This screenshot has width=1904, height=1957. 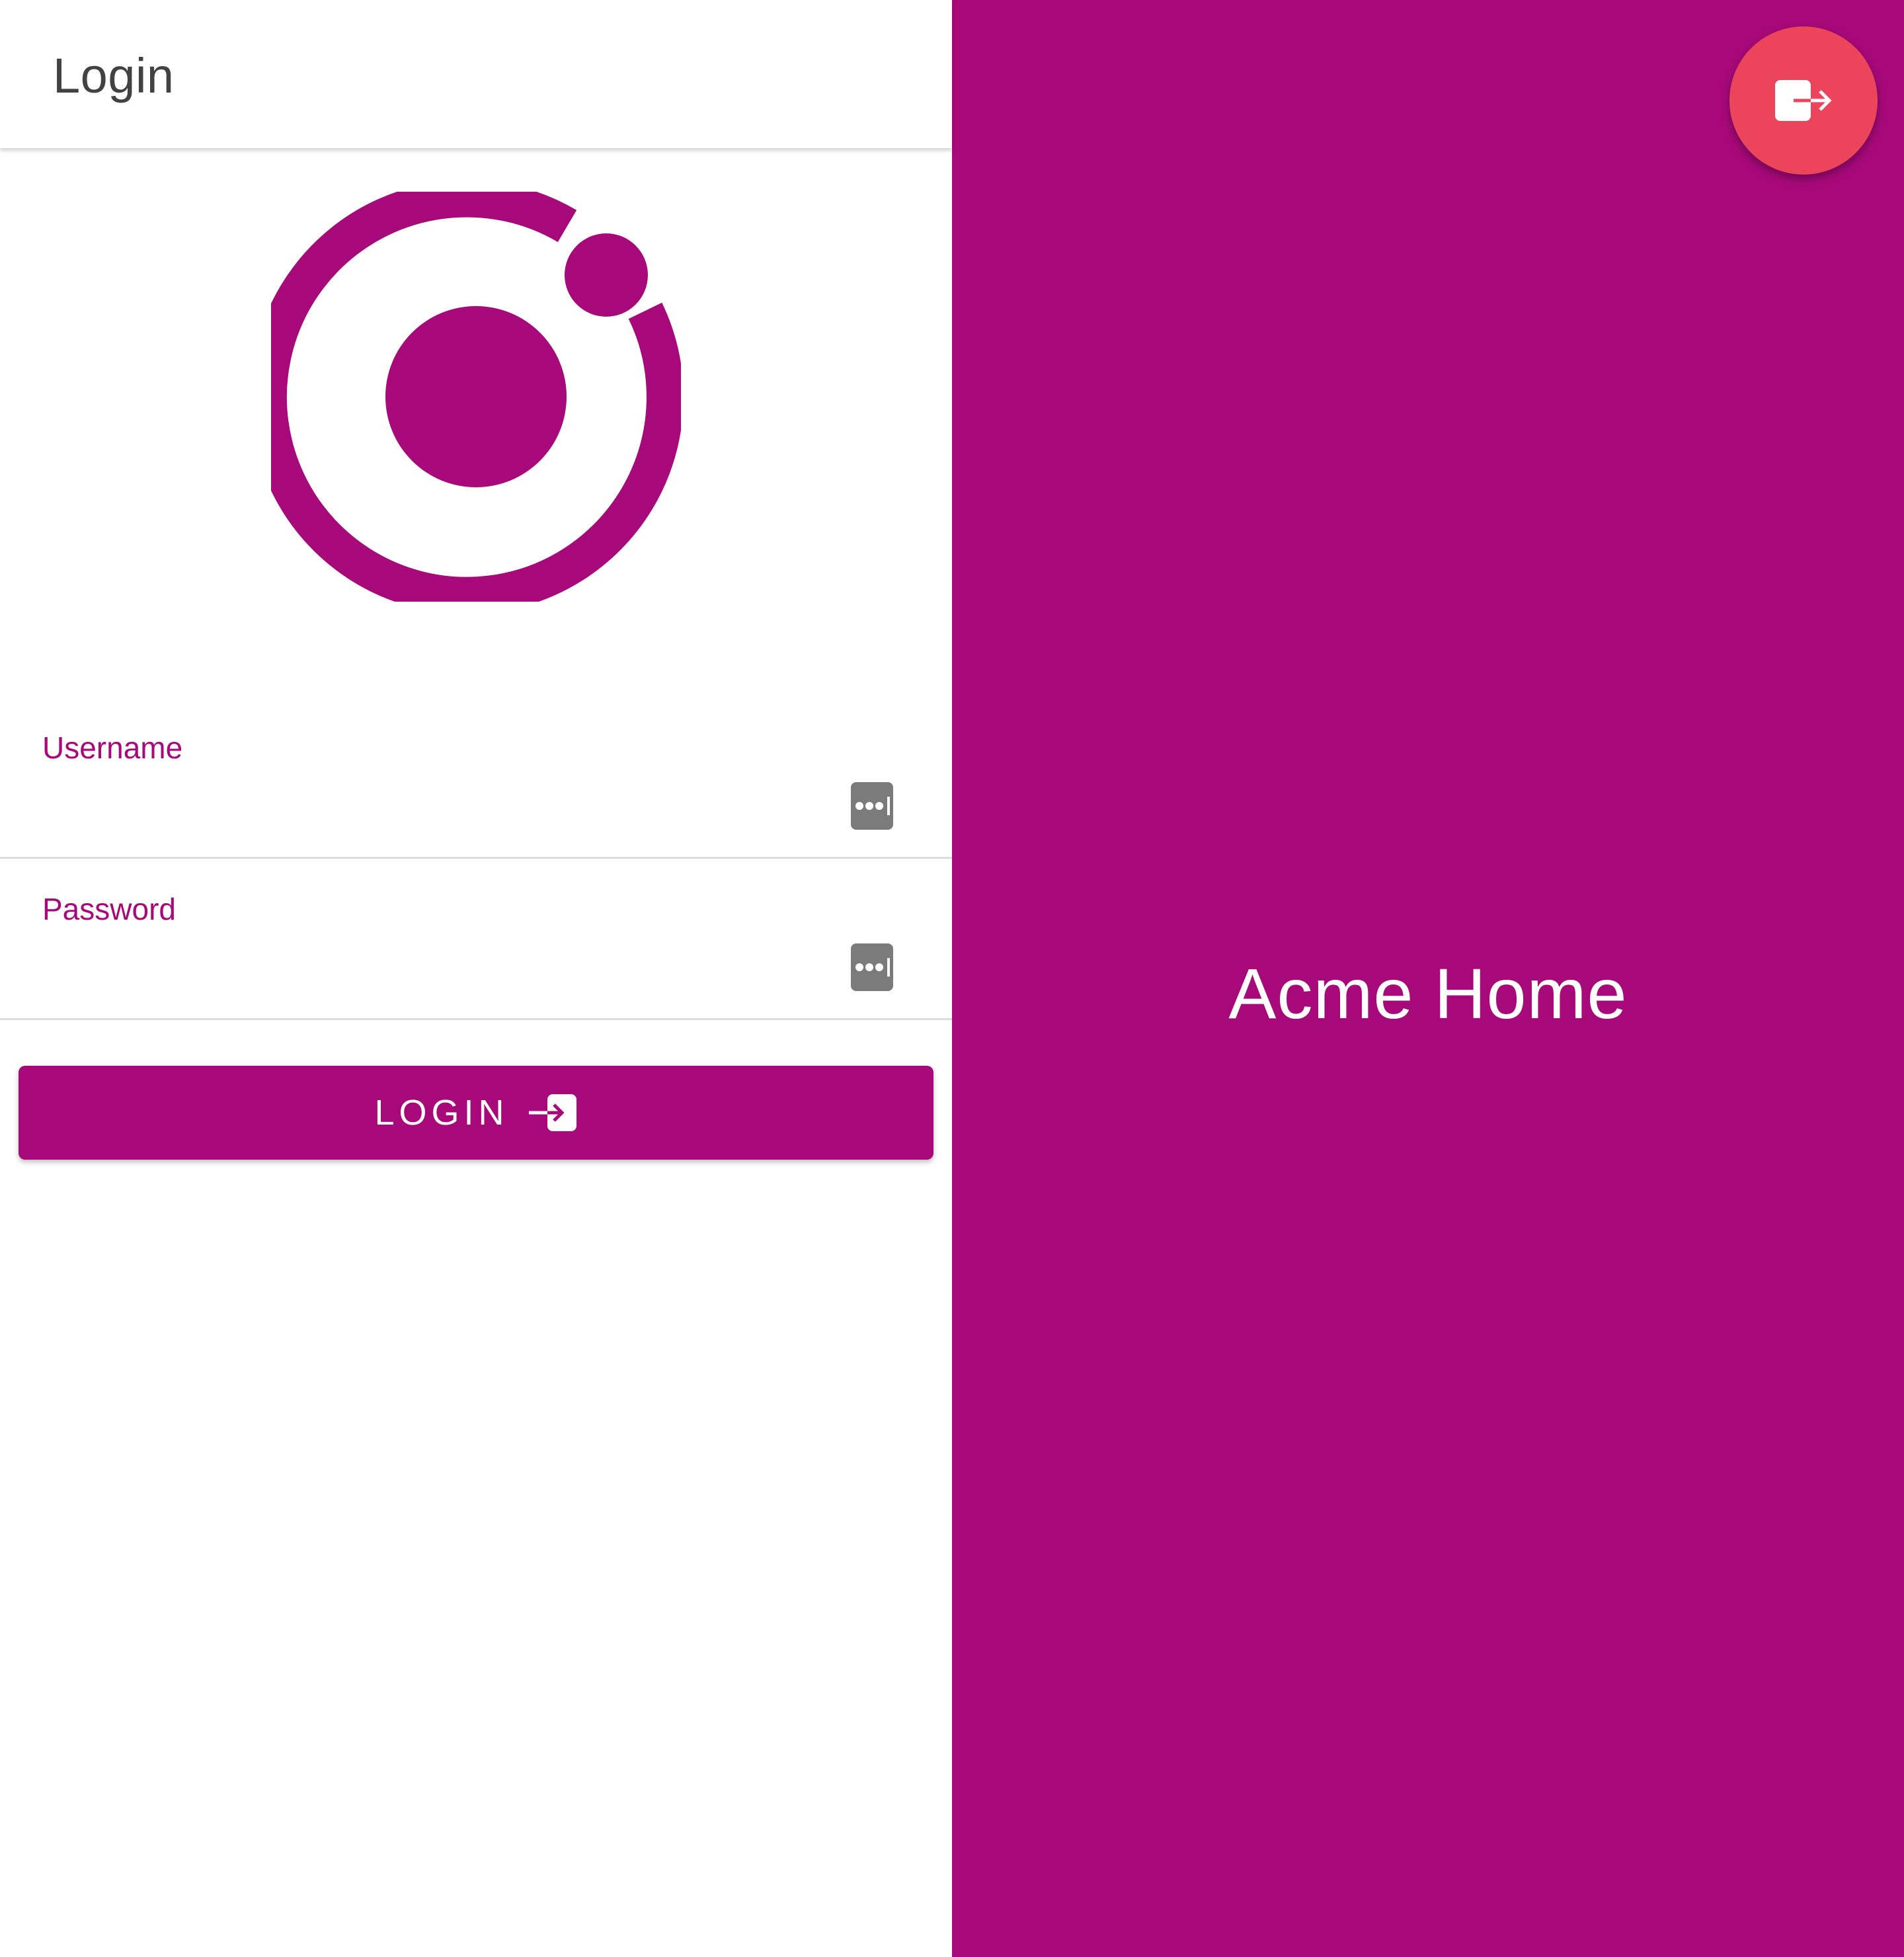 I want to click on username-field: Username, so click(x=476, y=777).